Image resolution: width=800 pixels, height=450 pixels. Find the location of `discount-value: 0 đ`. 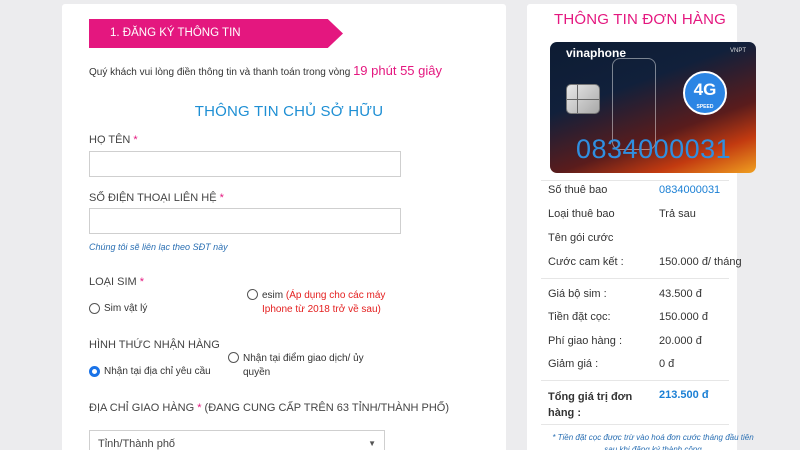

discount-value: 0 đ is located at coordinates (667, 364).